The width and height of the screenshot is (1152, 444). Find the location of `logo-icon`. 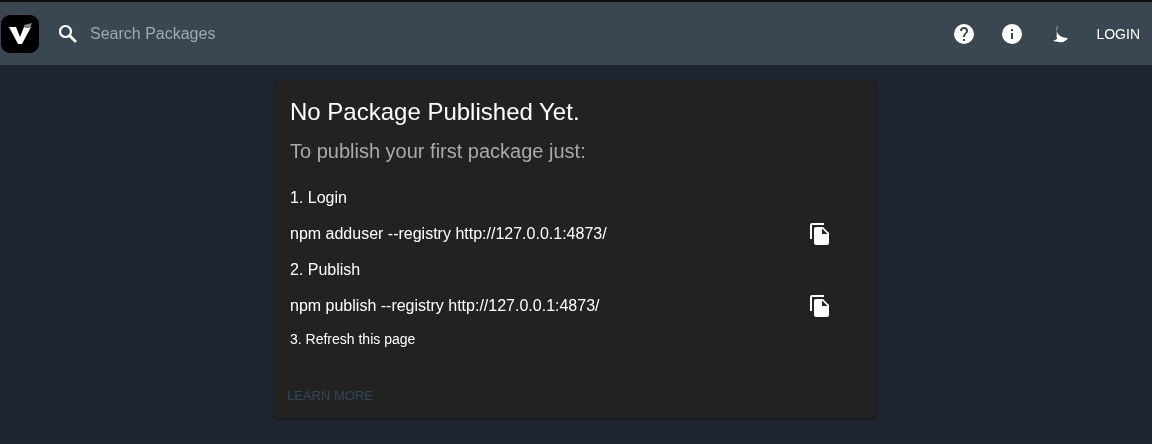

logo-icon is located at coordinates (20, 33).